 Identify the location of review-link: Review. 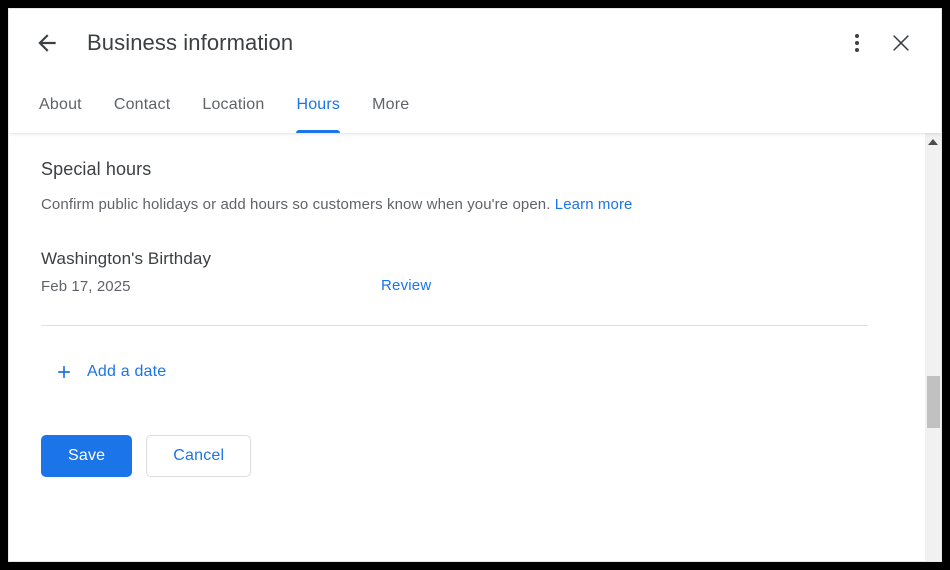
(406, 285).